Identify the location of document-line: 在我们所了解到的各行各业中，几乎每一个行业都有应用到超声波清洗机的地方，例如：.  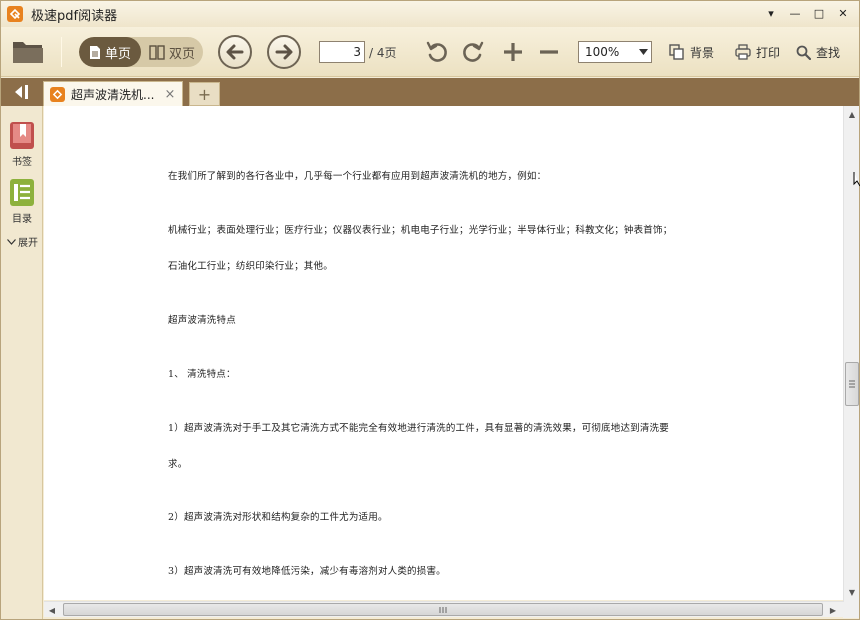
(357, 176).